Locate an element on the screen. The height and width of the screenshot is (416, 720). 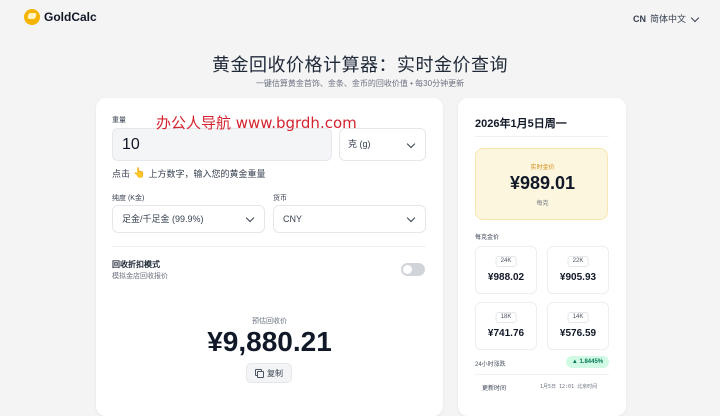
purity-select: 足金/千足金 (99.9%) is located at coordinates (188, 219).